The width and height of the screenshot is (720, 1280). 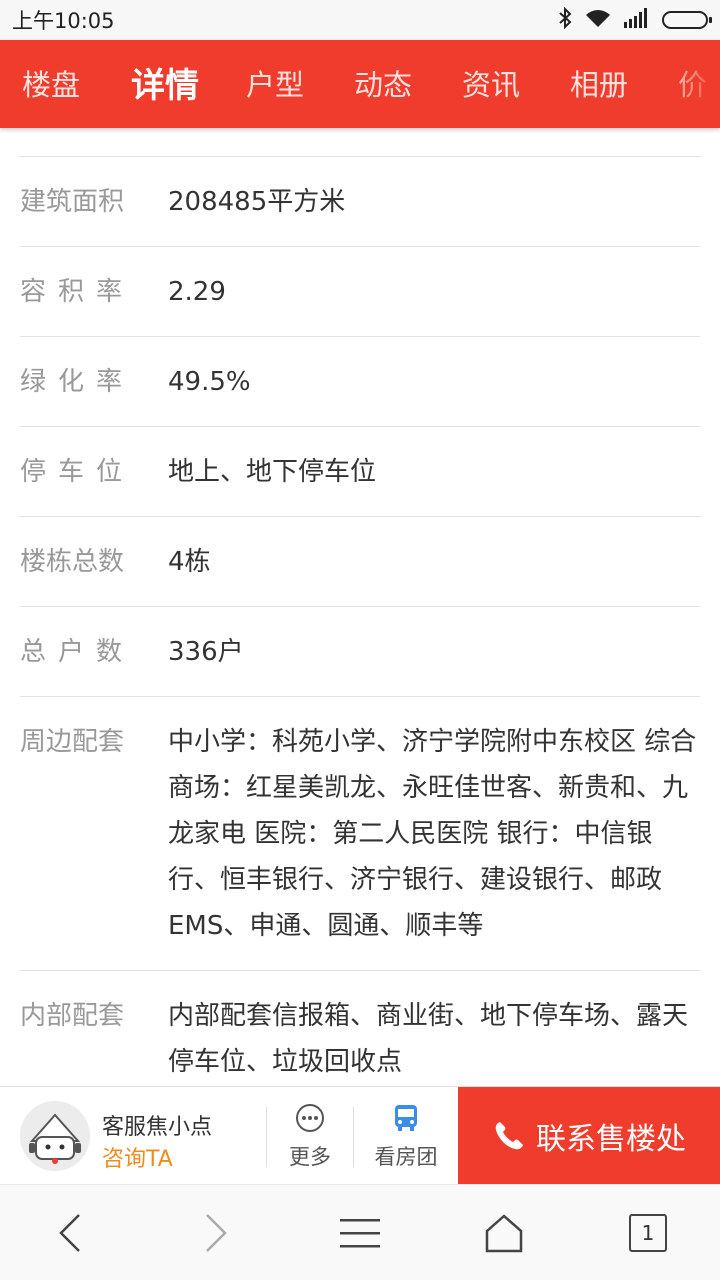 What do you see at coordinates (77, 652) in the screenshot?
I see `detail-label: 总户数` at bounding box center [77, 652].